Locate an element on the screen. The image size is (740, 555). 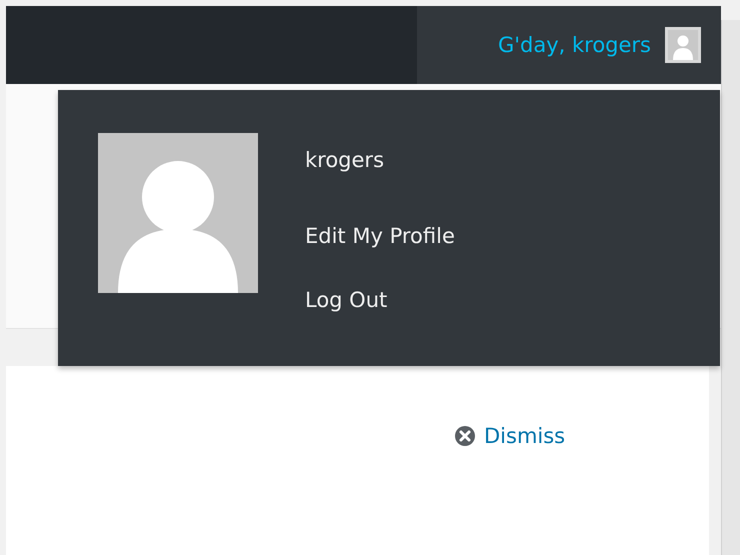
greeting-text: G'day, krogers is located at coordinates (574, 45).